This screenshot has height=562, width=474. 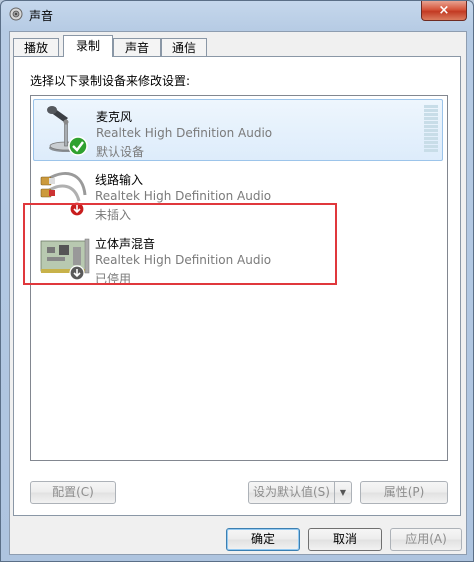 What do you see at coordinates (114, 117) in the screenshot?
I see `device-name: 麦克风` at bounding box center [114, 117].